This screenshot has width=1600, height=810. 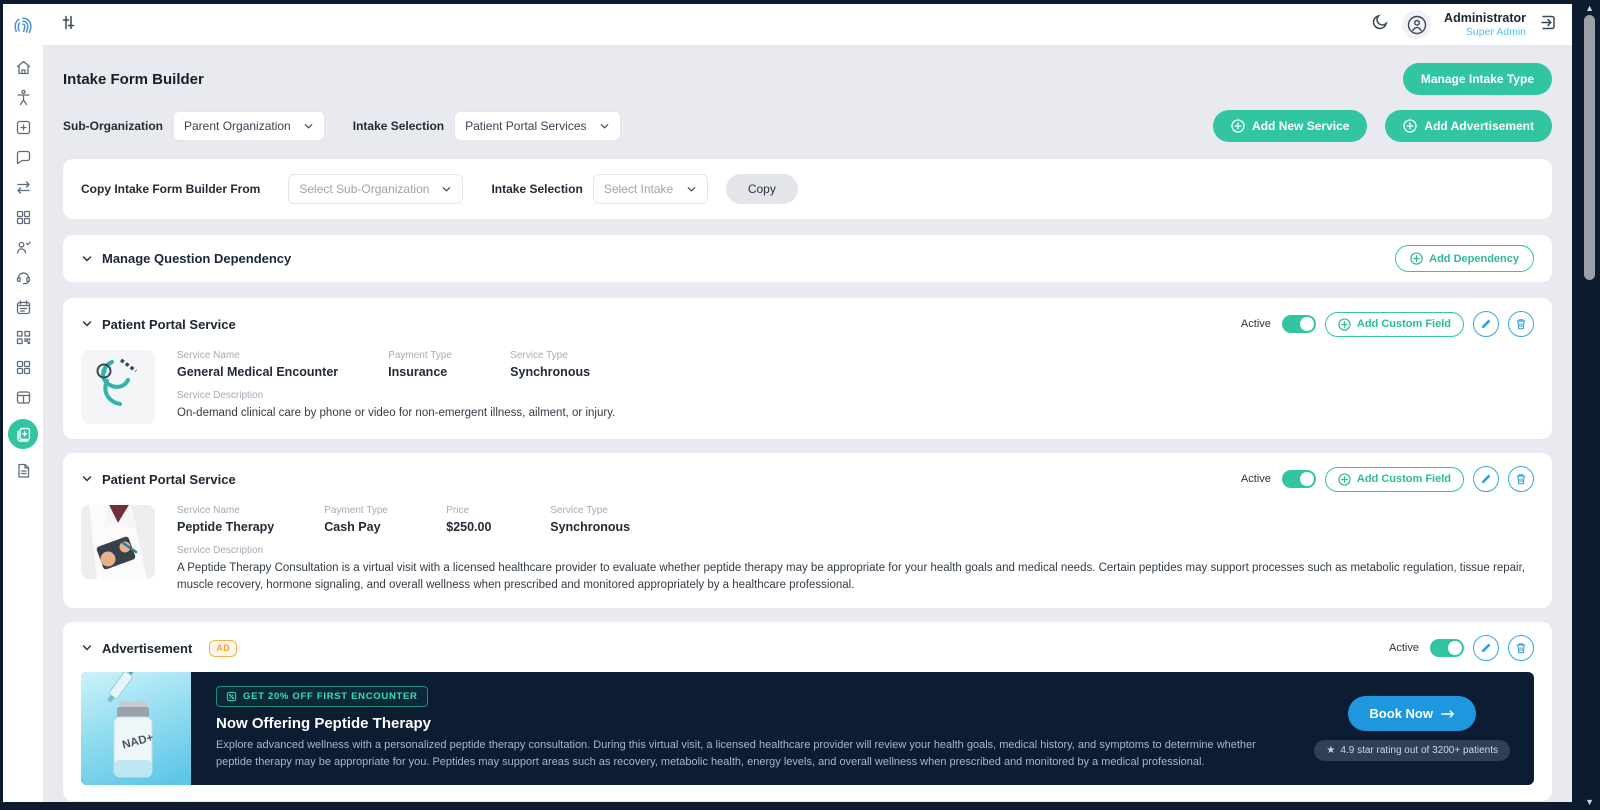 I want to click on intake-selection-value: Patient Portal Services, so click(x=526, y=126).